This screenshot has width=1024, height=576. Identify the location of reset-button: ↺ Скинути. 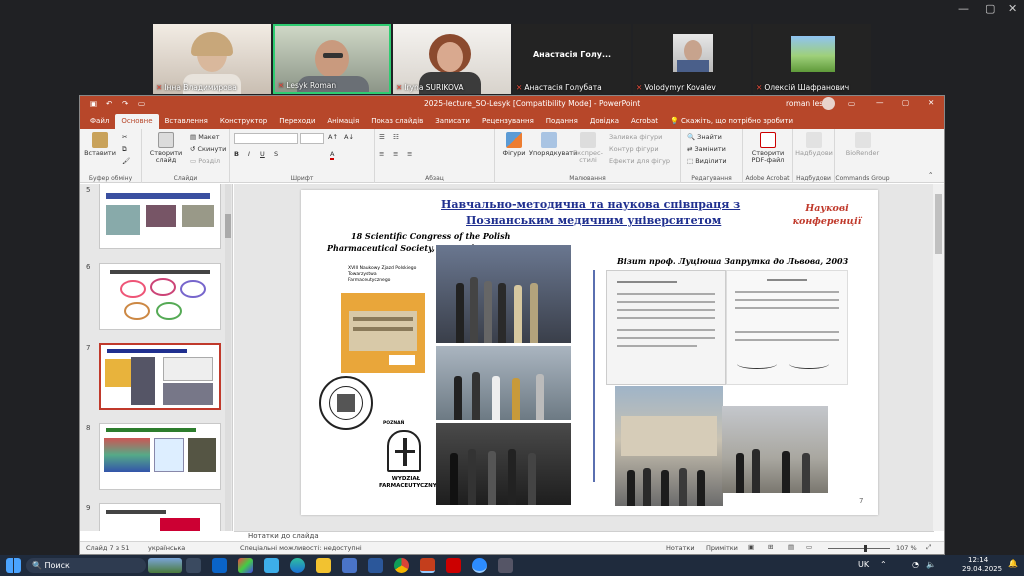
(208, 149).